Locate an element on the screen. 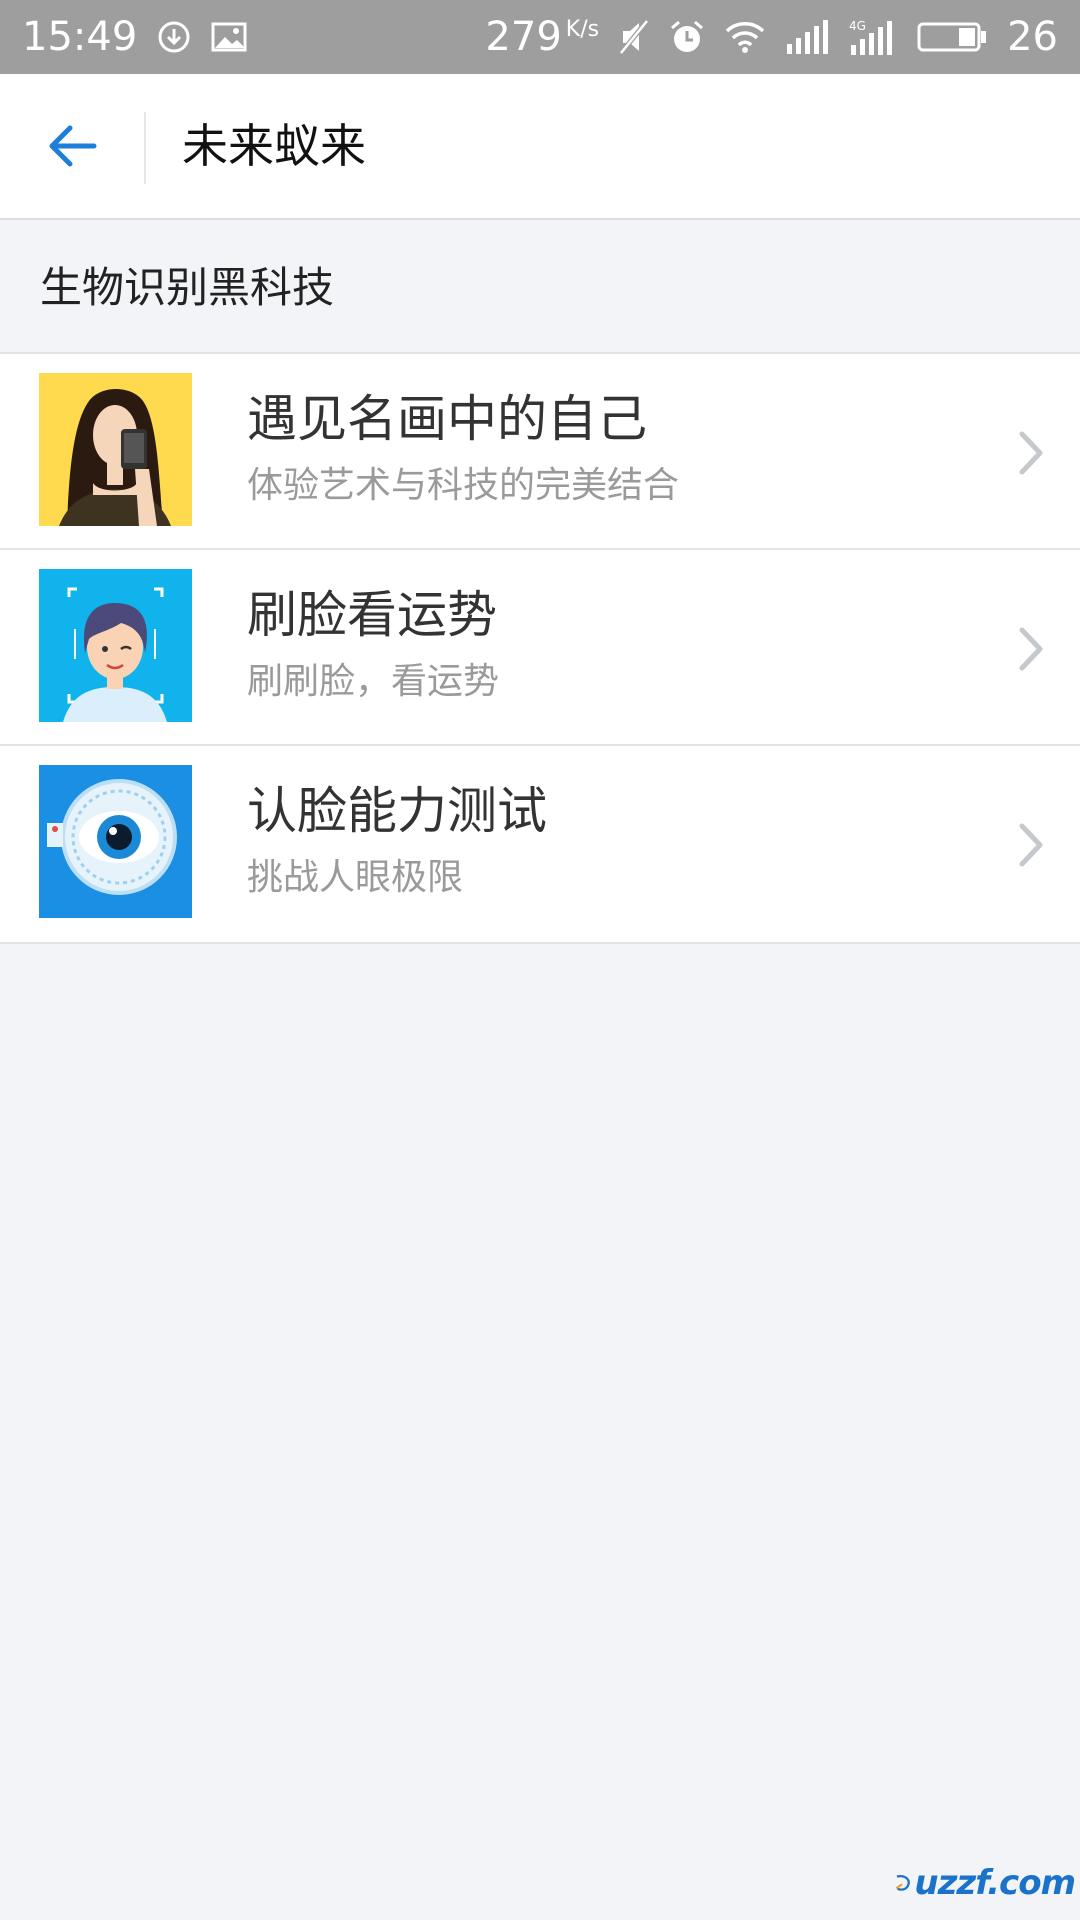 The height and width of the screenshot is (1920, 1080). battery-level: 26 is located at coordinates (1032, 37).